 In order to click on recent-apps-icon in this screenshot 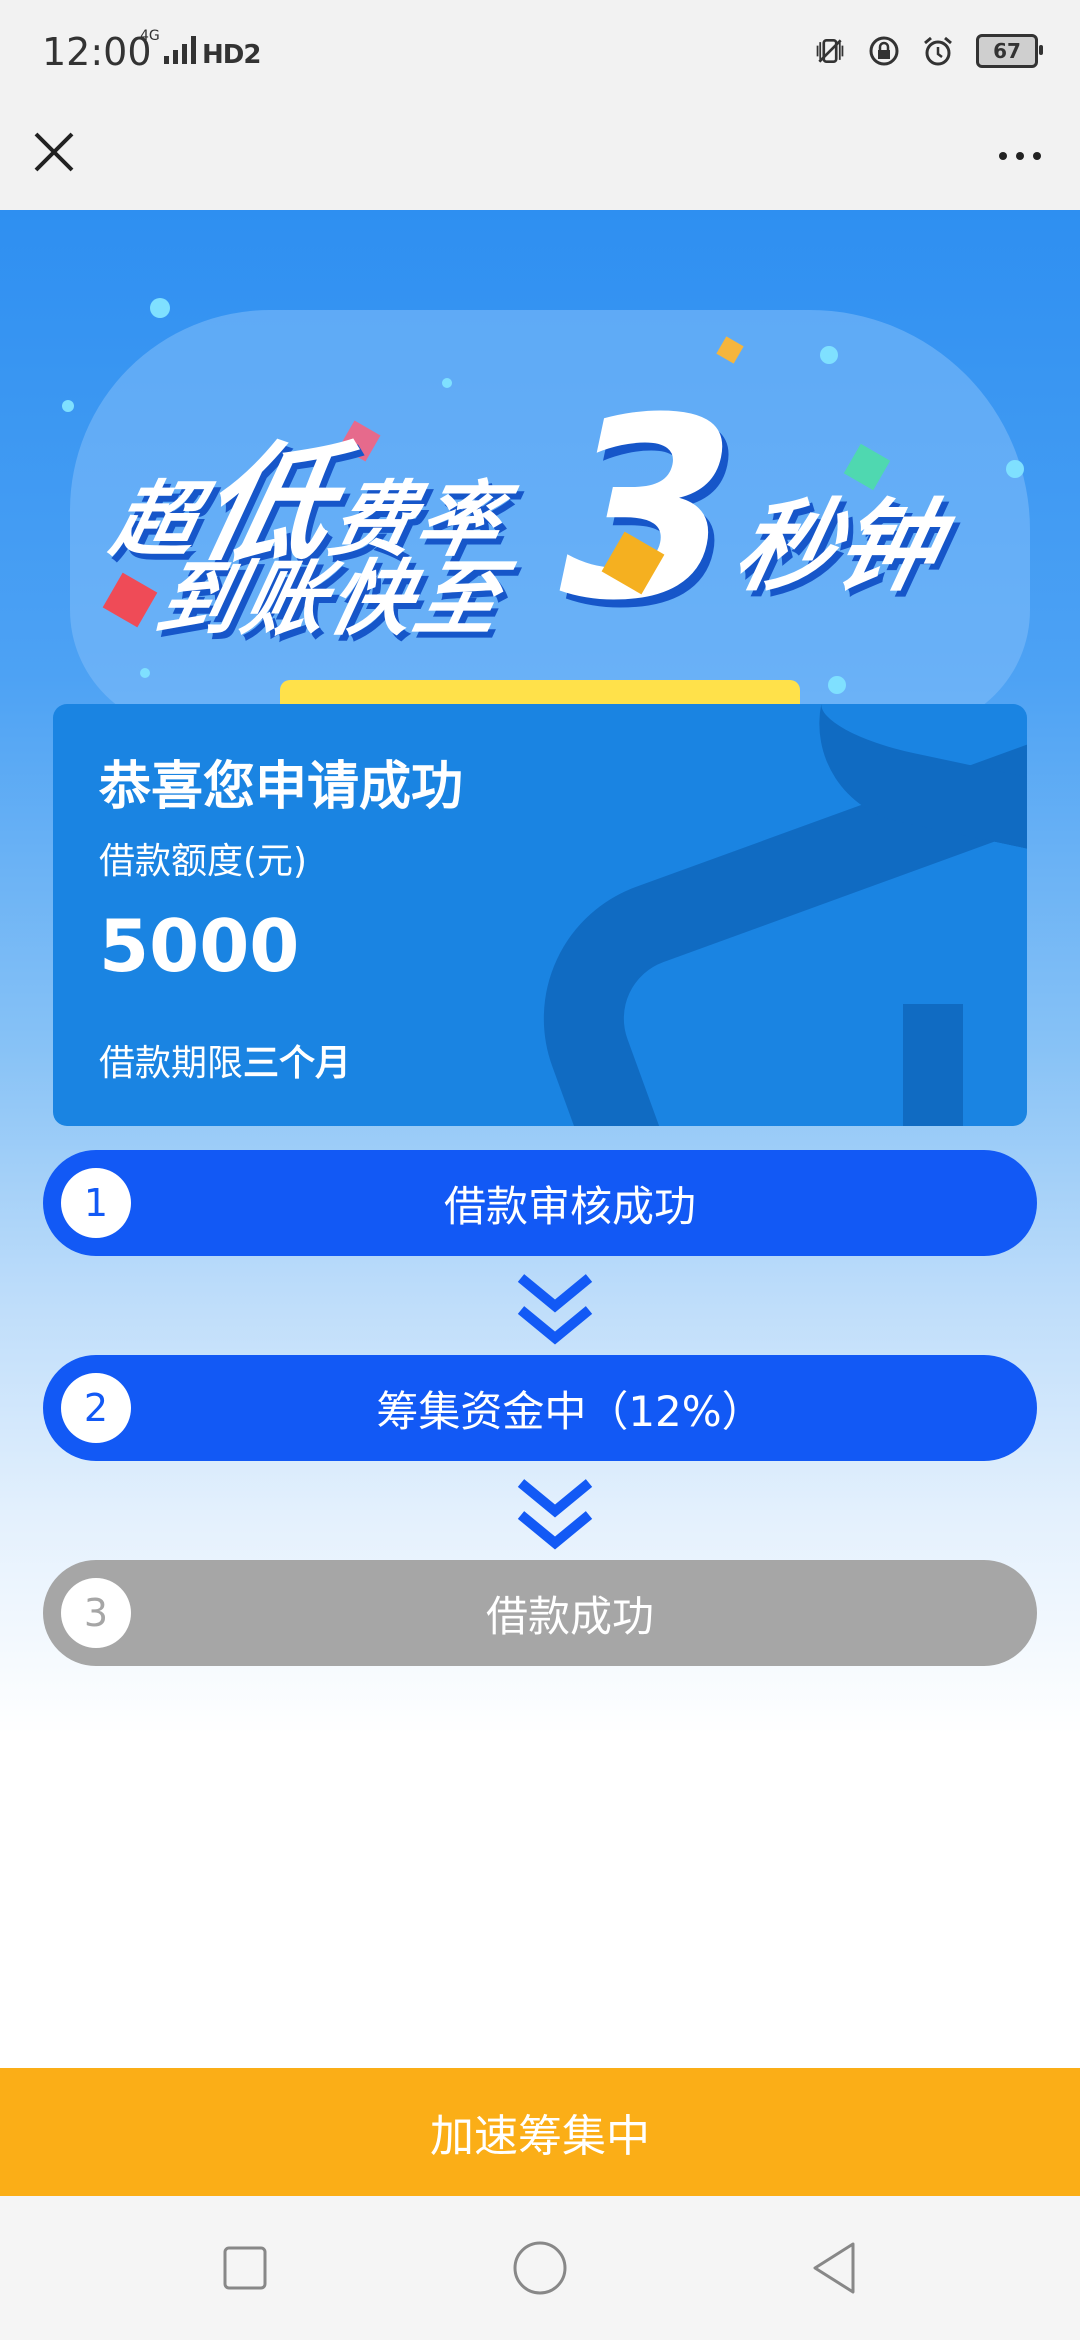, I will do `click(245, 2268)`.